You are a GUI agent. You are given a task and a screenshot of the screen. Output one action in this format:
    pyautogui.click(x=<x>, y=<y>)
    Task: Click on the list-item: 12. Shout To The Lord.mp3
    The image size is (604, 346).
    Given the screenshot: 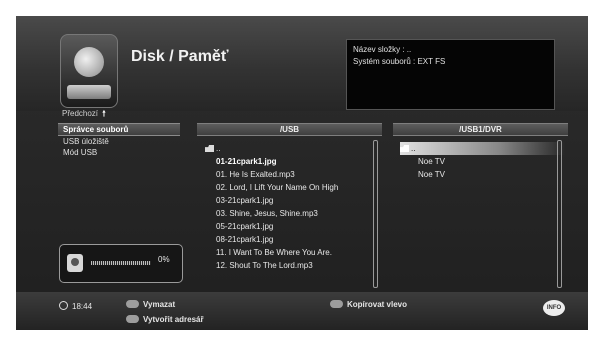 What is the action you would take?
    pyautogui.click(x=294, y=265)
    